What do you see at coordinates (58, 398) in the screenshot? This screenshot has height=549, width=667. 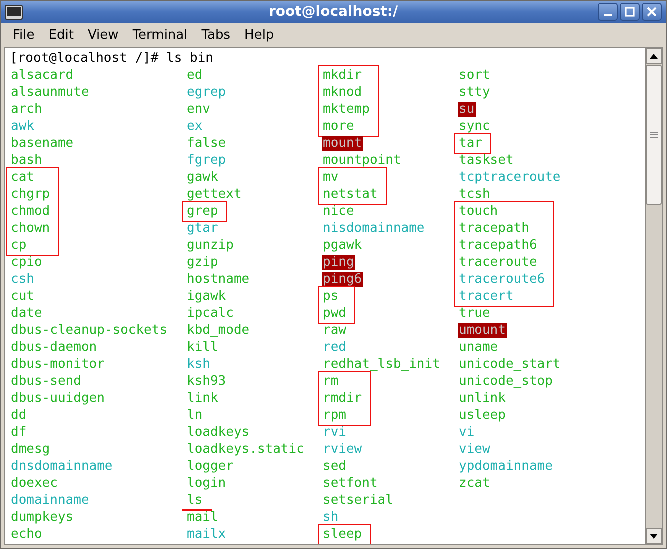 I see `file-name: dbus-uuidgen` at bounding box center [58, 398].